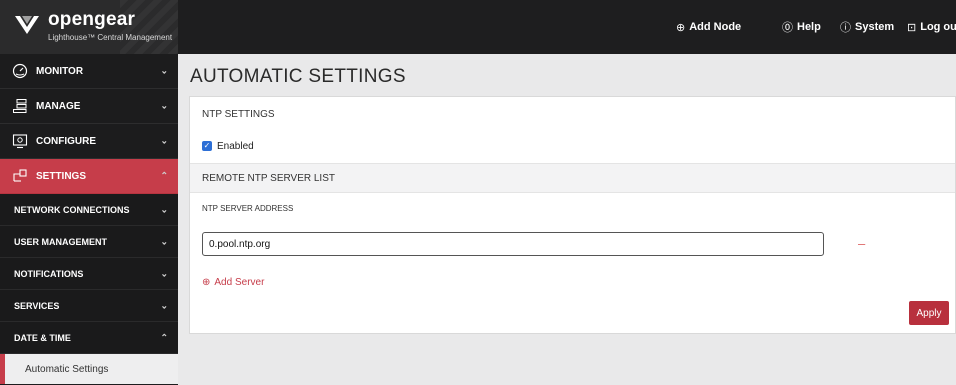 The height and width of the screenshot is (385, 956). What do you see at coordinates (20, 106) in the screenshot?
I see `stack-icon` at bounding box center [20, 106].